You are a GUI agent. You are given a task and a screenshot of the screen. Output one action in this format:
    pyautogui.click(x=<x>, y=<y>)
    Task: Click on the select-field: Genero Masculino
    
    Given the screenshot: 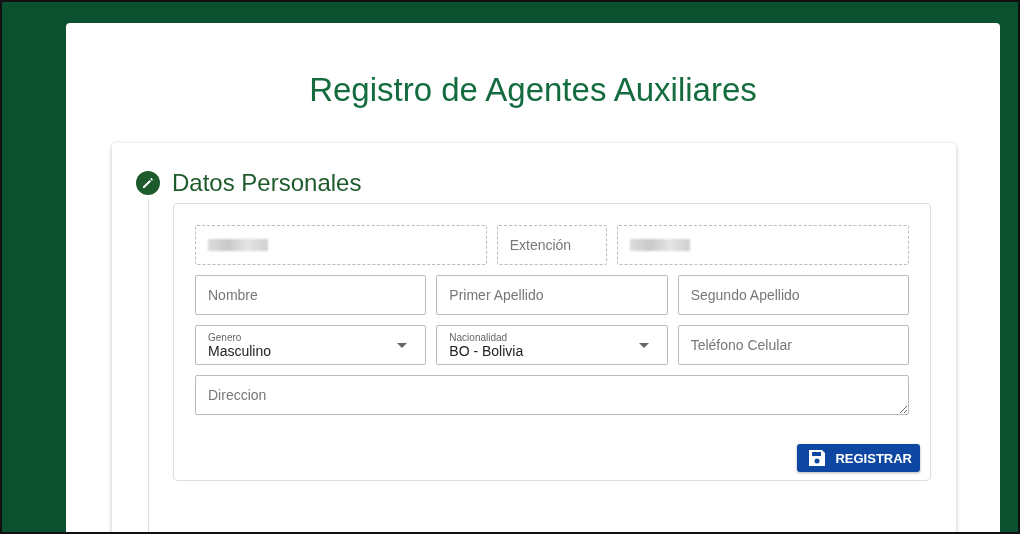 What is the action you would take?
    pyautogui.click(x=311, y=345)
    